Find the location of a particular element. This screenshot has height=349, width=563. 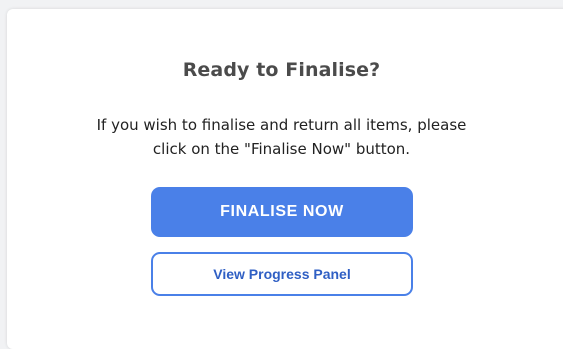

dialog-title: Ready to Finalise? is located at coordinates (281, 70).